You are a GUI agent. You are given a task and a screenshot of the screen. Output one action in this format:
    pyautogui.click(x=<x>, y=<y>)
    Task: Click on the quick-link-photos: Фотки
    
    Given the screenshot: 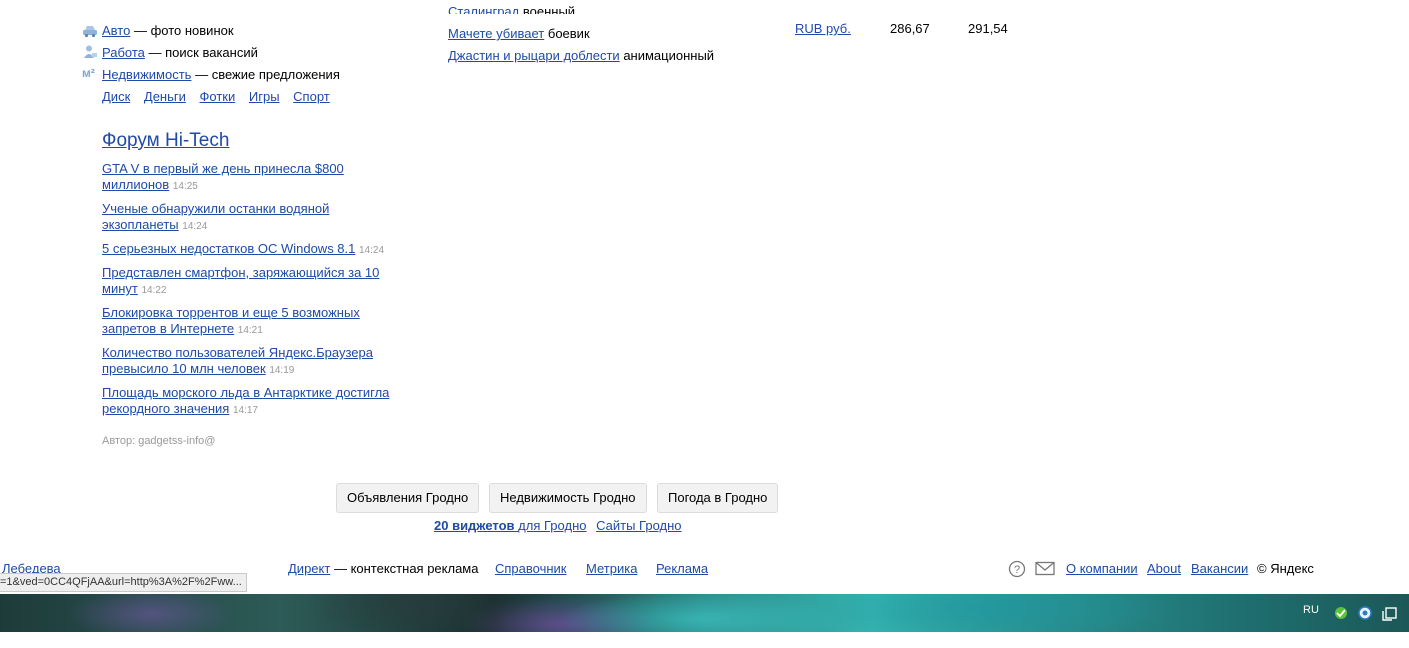 What is the action you would take?
    pyautogui.click(x=218, y=96)
    